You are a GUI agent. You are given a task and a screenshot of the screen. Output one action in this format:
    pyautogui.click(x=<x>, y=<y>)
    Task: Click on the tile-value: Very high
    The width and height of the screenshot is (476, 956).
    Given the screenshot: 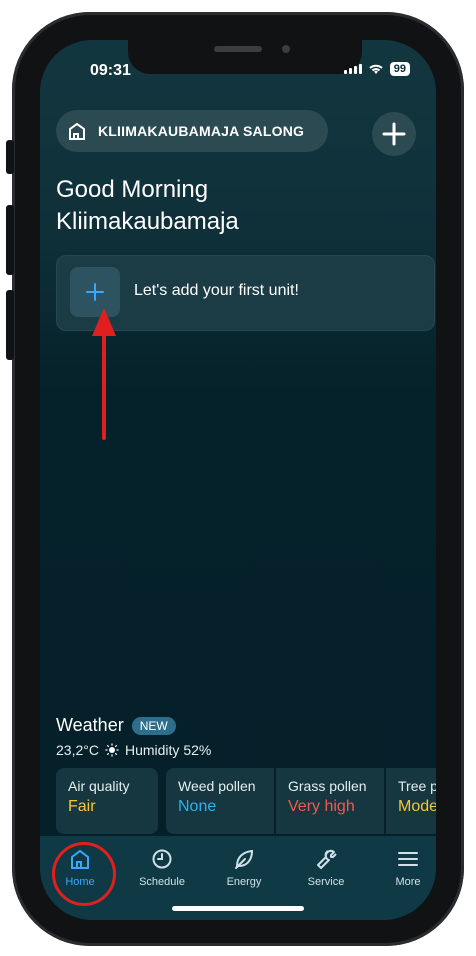 What is the action you would take?
    pyautogui.click(x=321, y=806)
    